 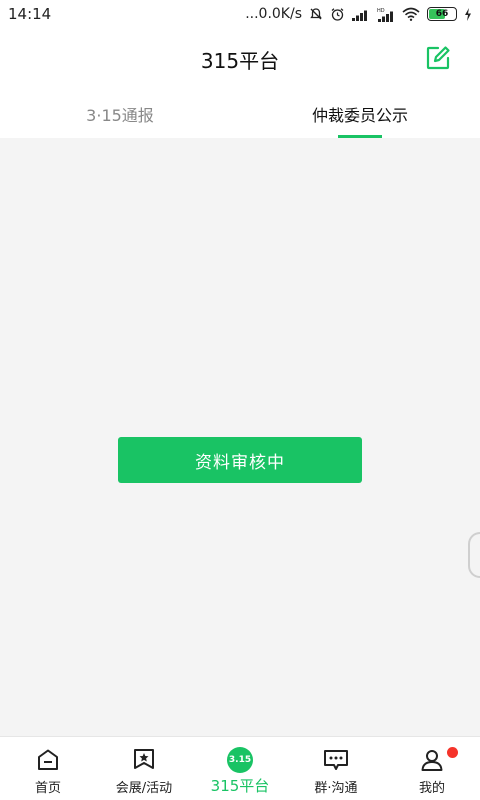 I want to click on battery-icon: 66, so click(x=442, y=14).